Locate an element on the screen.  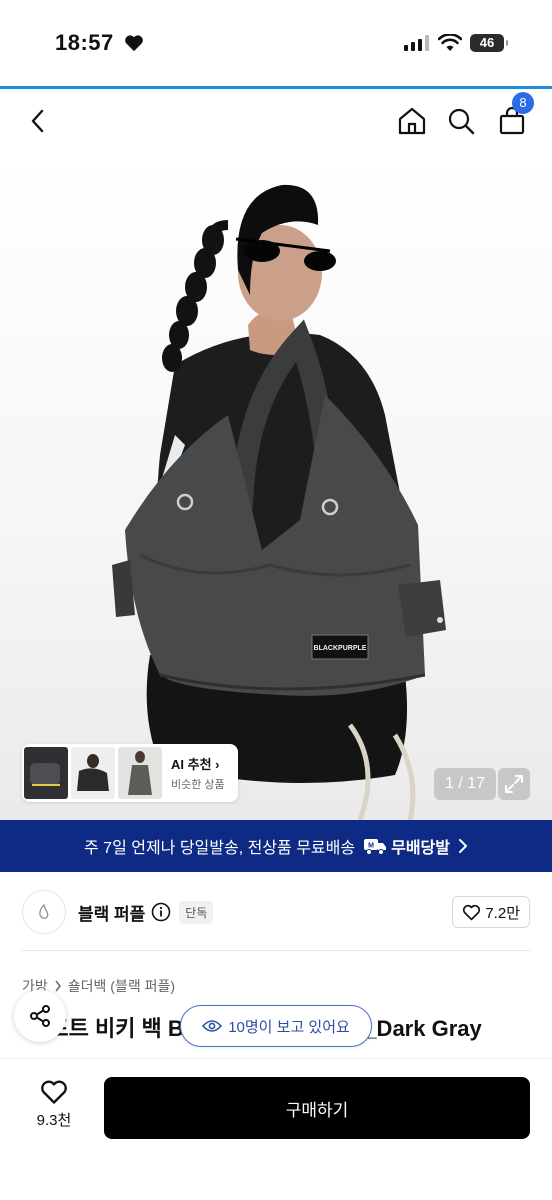
brand-patch-text: BLACKPURPLE is located at coordinates (340, 648).